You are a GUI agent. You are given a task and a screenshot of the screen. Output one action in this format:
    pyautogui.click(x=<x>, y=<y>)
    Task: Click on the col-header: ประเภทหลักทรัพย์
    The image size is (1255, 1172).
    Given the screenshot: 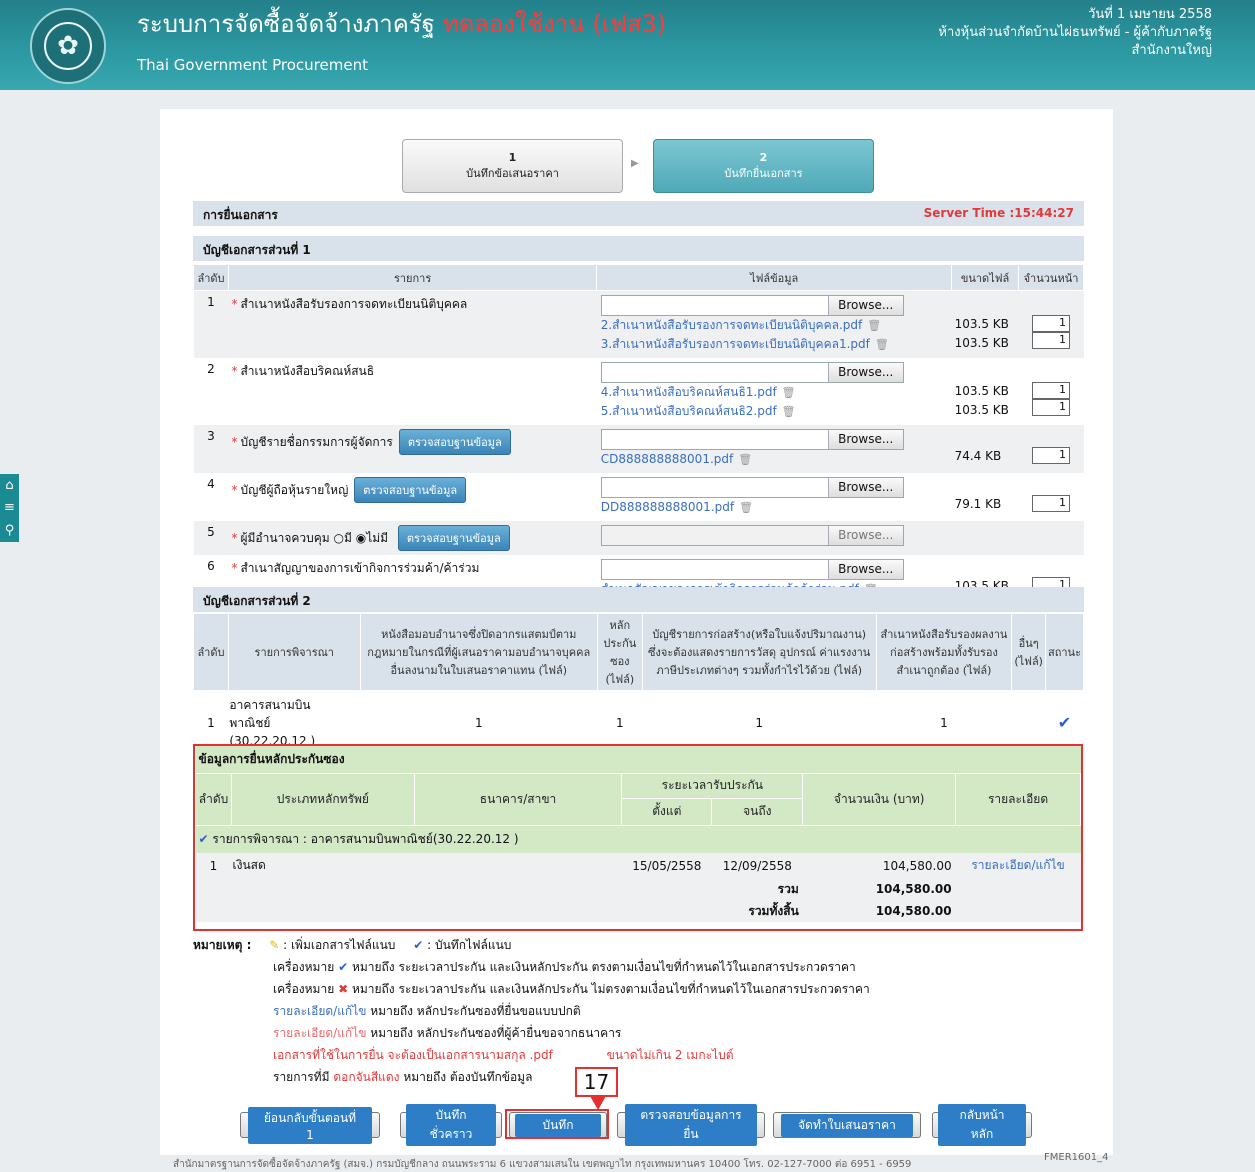 What is the action you would take?
    pyautogui.click(x=322, y=799)
    